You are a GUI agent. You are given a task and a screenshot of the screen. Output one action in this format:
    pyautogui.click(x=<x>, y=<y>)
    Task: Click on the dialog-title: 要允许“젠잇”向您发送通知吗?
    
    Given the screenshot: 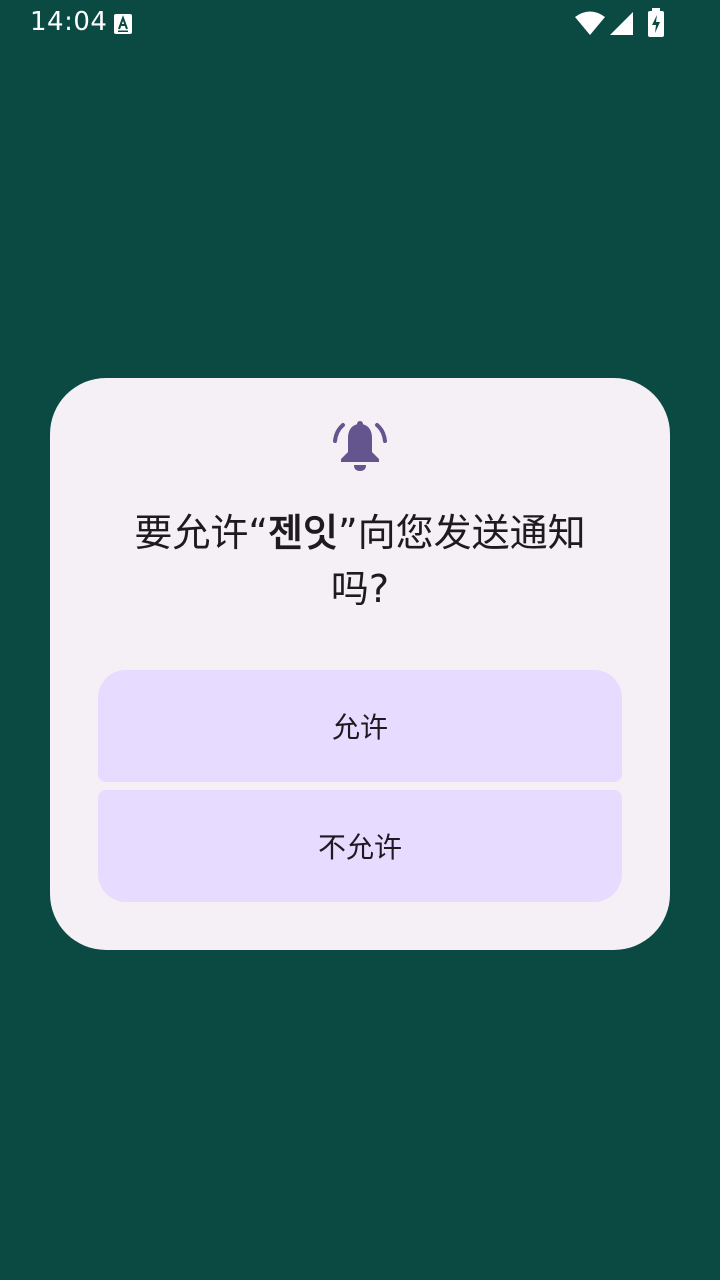 What is the action you would take?
    pyautogui.click(x=360, y=561)
    